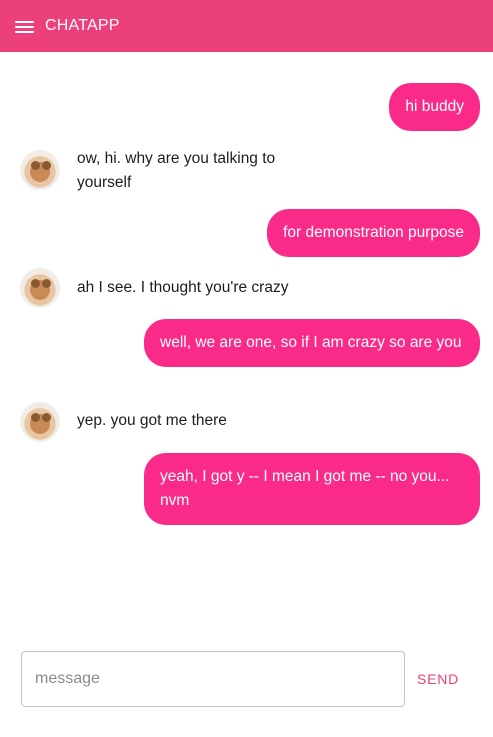 The width and height of the screenshot is (493, 737). I want to click on incoming-message: yep. you got me there, so click(161, 422).